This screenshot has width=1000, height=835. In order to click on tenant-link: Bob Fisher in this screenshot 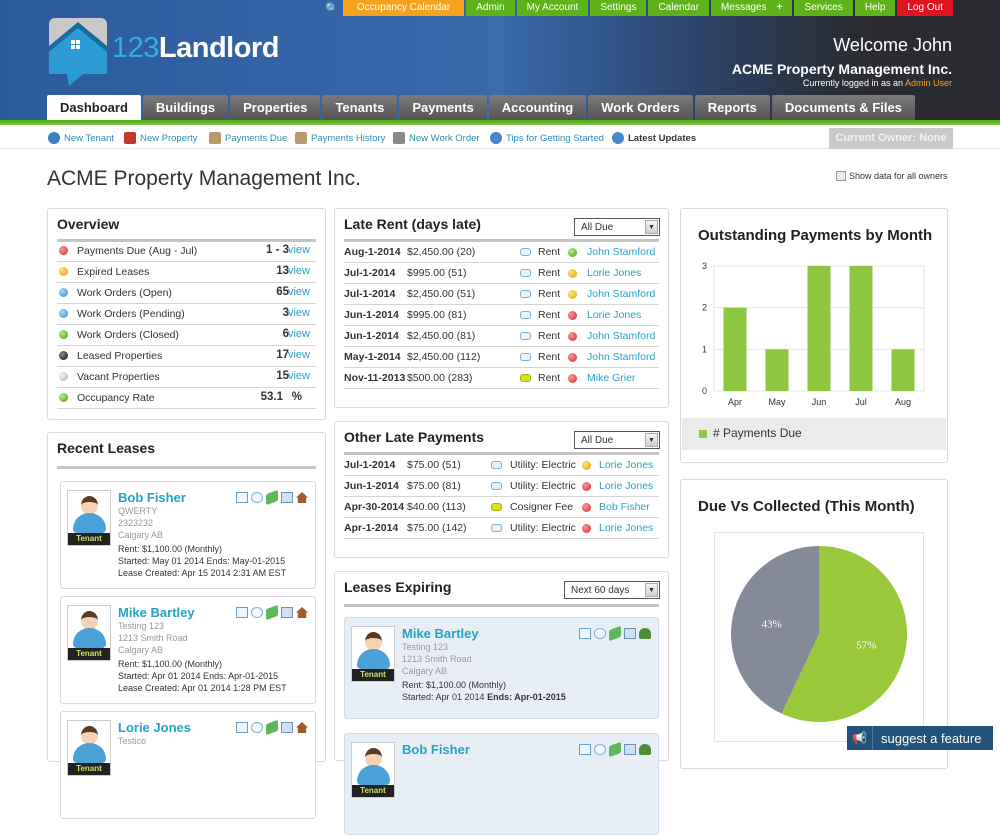, I will do `click(624, 507)`.